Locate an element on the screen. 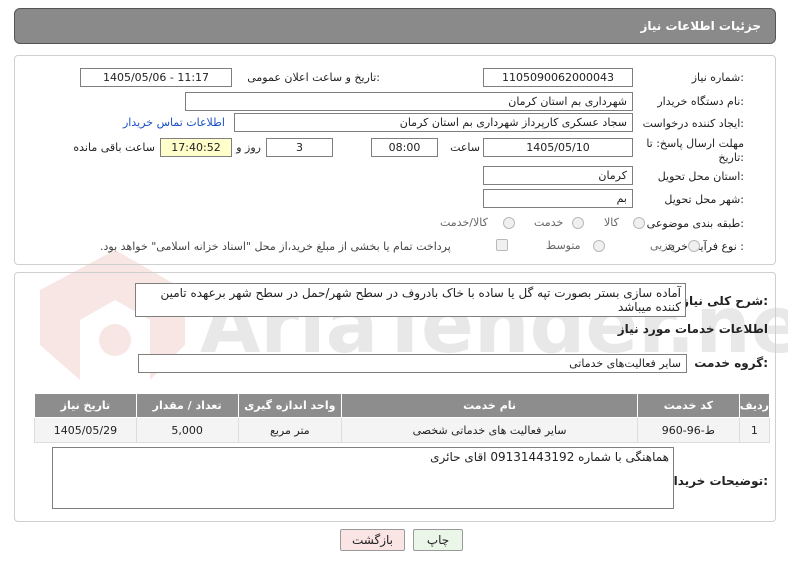 Image resolution: width=788 pixels, height=566 pixels. creator-label: ایجاد کننده درخواست: is located at coordinates (693, 123).